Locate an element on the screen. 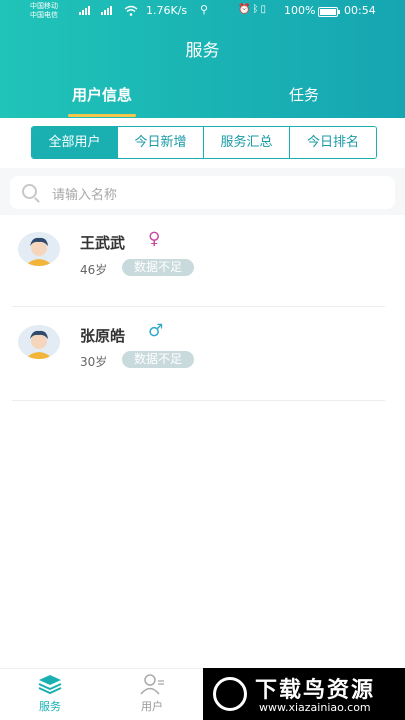  filter-all-users: 全部用户 is located at coordinates (75, 142).